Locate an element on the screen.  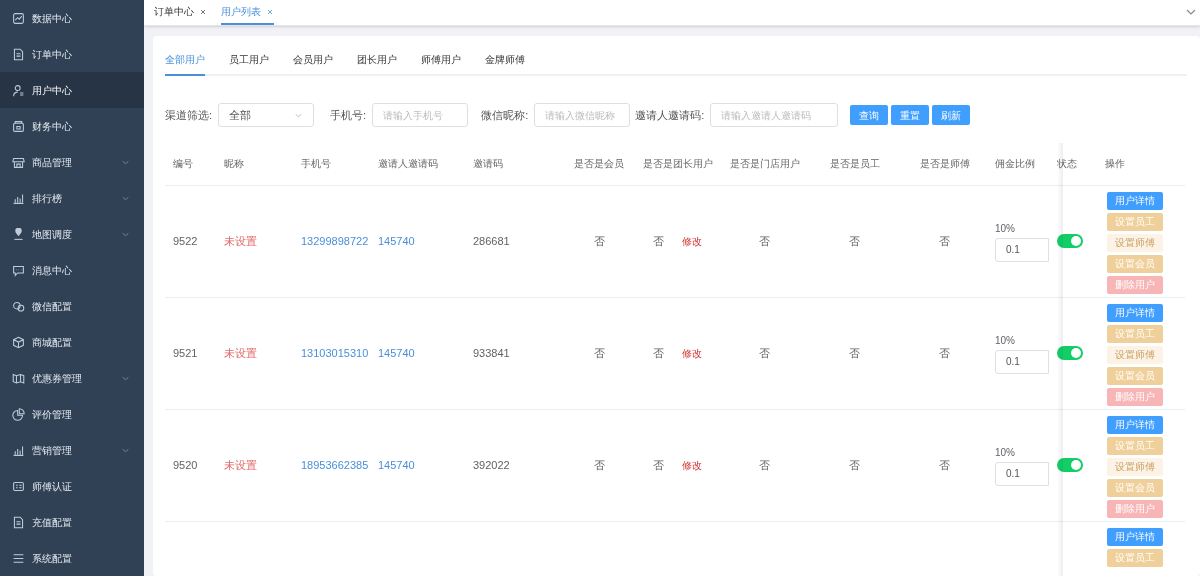
field-label: 手机号: is located at coordinates (348, 115).